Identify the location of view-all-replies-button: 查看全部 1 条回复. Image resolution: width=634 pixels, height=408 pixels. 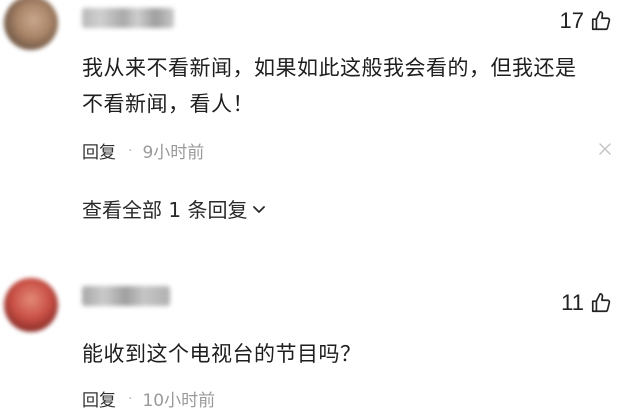
(174, 208).